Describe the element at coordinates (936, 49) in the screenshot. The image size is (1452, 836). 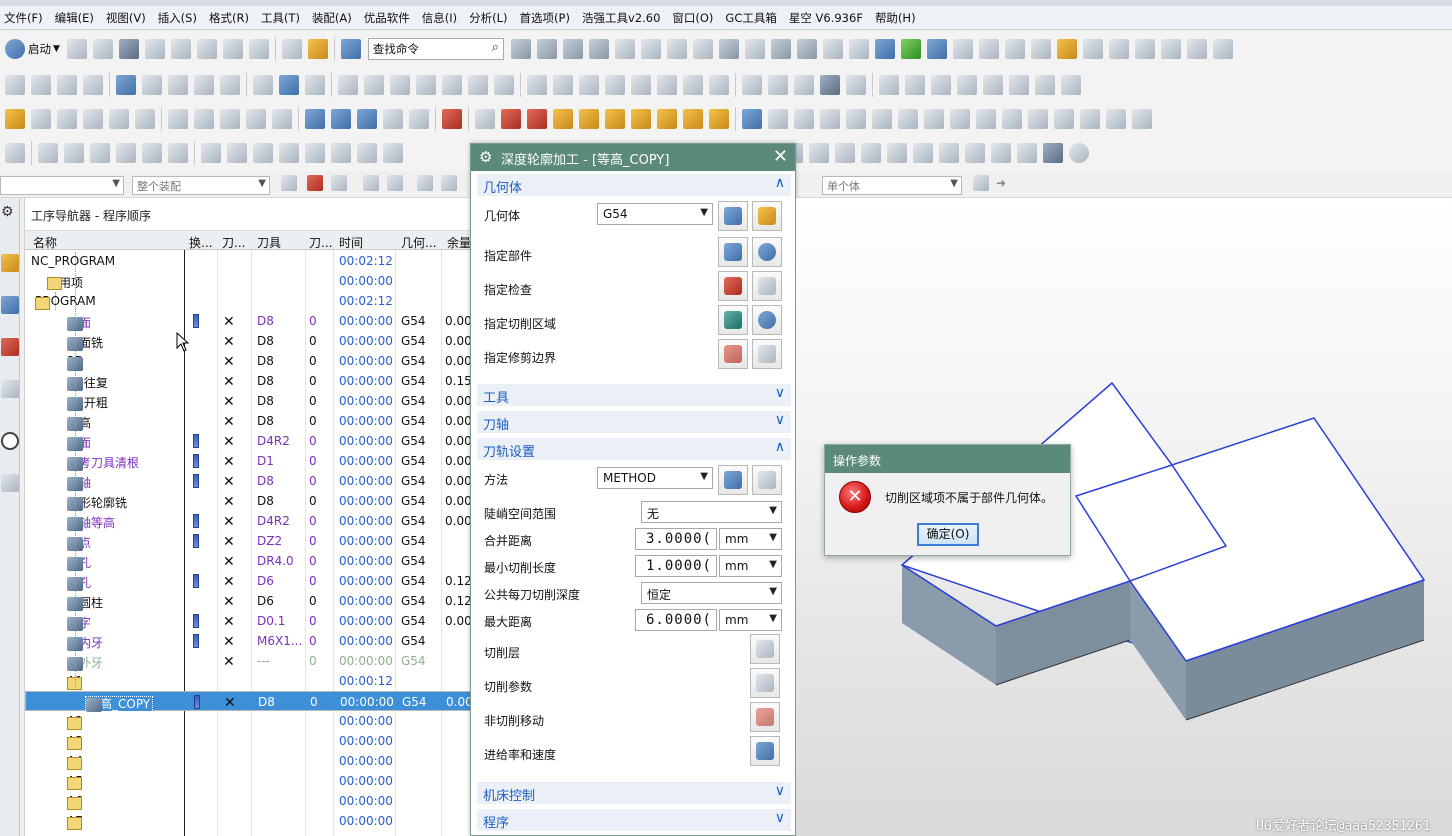
I see `prt-icon` at that location.